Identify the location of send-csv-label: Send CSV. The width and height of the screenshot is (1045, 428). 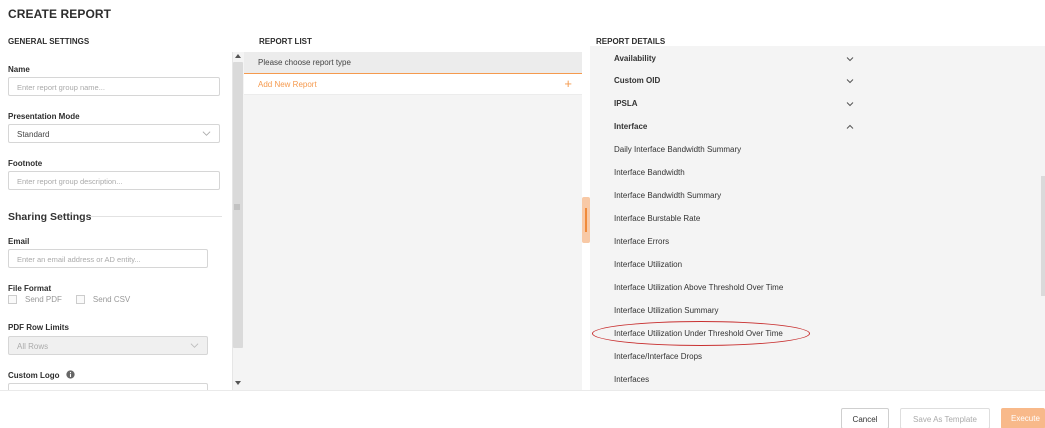
(111, 299).